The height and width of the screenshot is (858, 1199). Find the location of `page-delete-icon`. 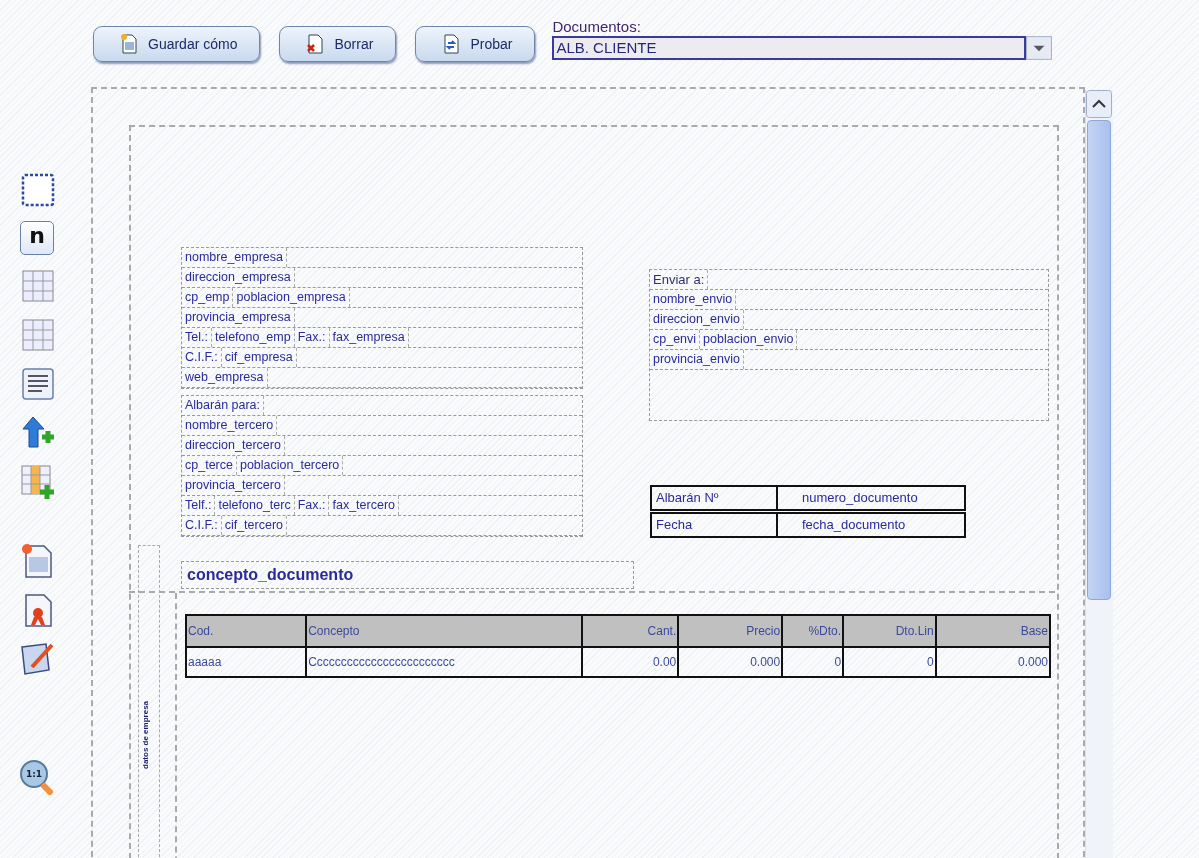

page-delete-icon is located at coordinates (315, 44).